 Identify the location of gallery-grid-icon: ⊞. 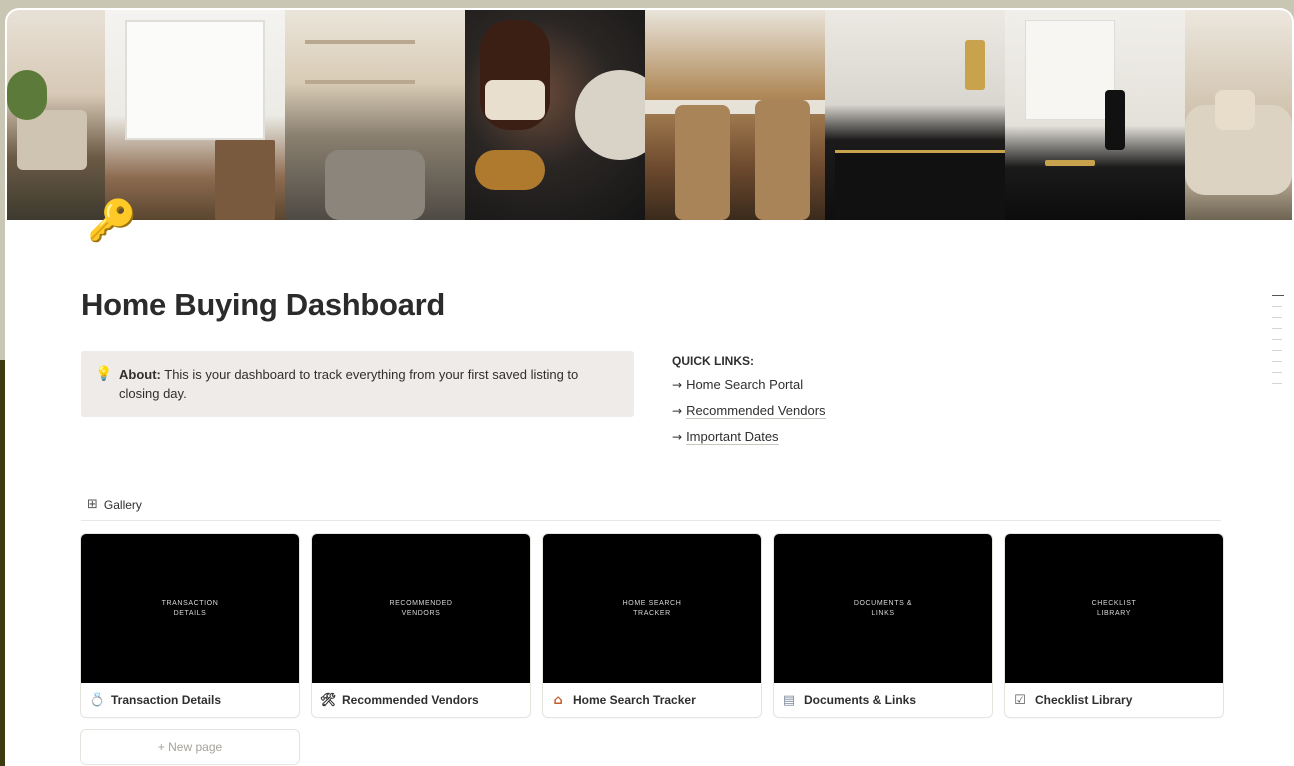
(92, 504).